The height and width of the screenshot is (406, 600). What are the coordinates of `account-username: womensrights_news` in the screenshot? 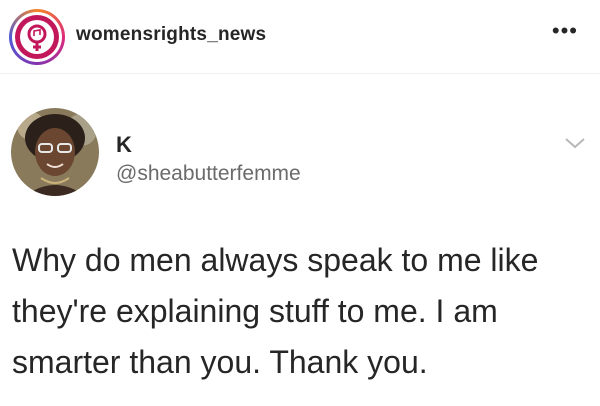 It's located at (171, 35).